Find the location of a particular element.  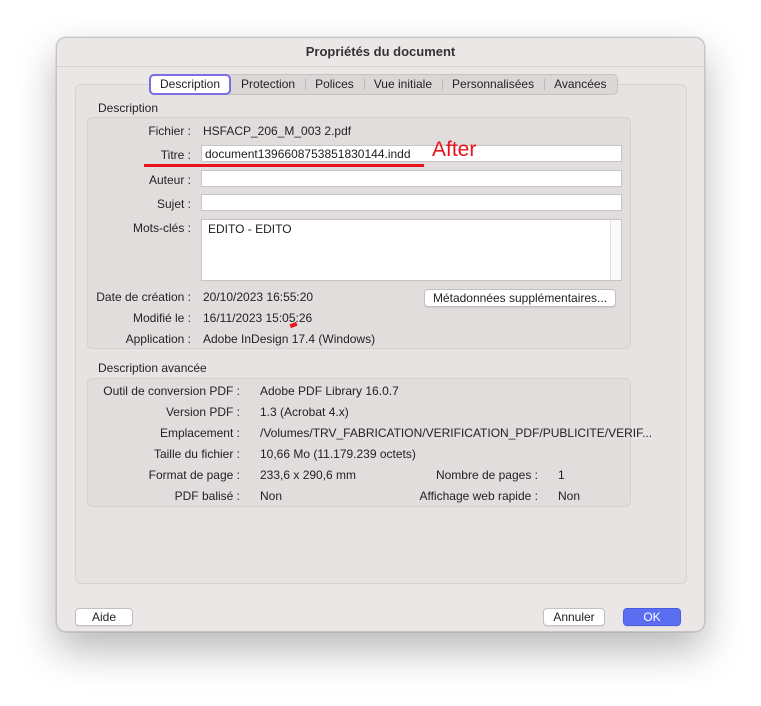

application-label: Application : is located at coordinates (158, 339).